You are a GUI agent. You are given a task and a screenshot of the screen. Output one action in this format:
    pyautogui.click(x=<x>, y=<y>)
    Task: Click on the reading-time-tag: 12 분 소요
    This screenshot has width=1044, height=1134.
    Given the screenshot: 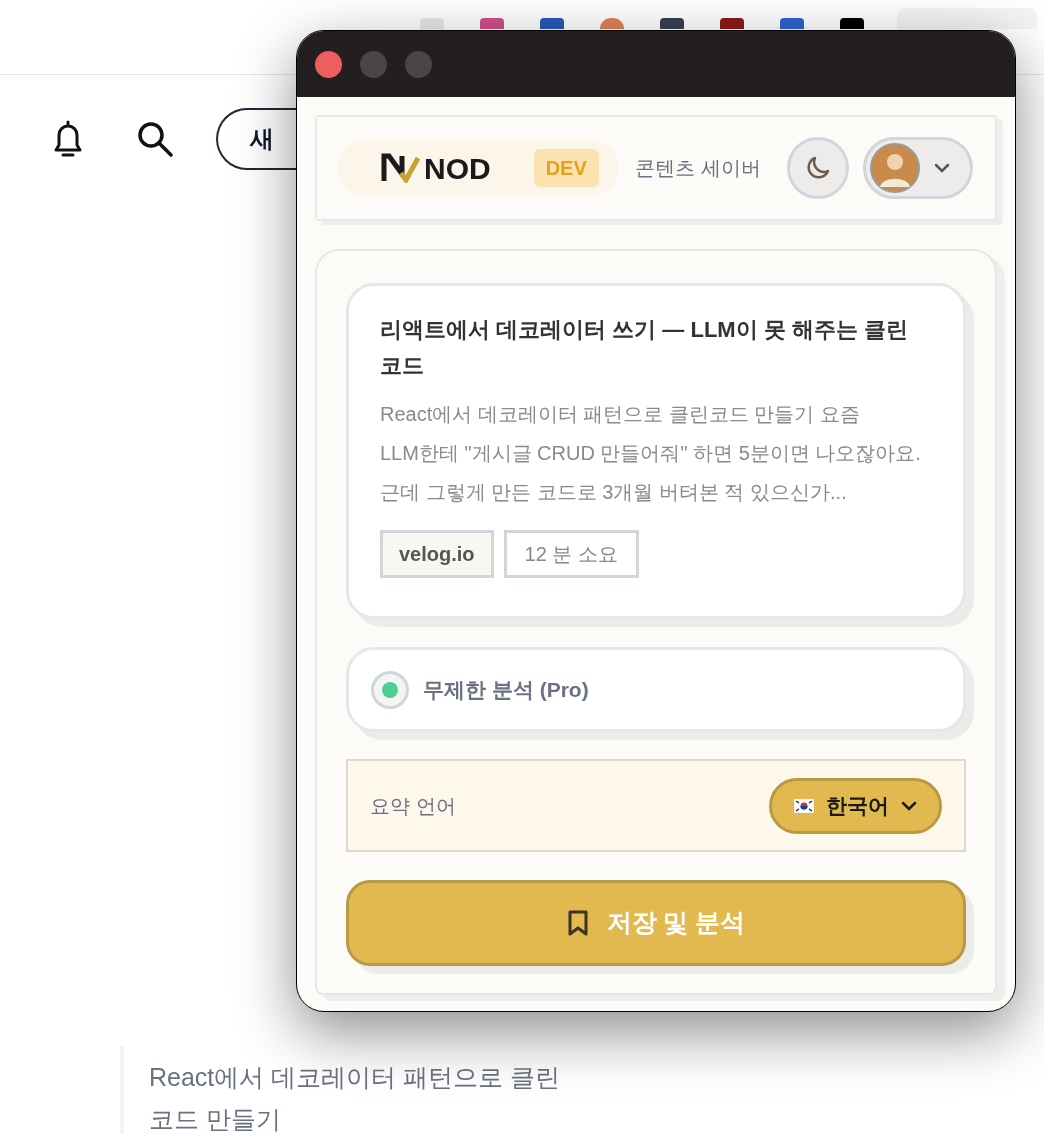 What is the action you would take?
    pyautogui.click(x=571, y=554)
    